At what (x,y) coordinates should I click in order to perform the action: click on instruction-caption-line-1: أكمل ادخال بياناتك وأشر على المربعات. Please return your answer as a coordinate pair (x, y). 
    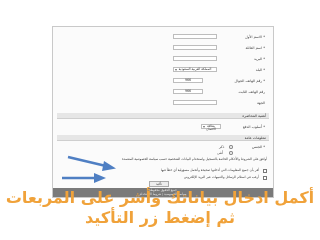
    Looking at the image, I should click on (160, 197).